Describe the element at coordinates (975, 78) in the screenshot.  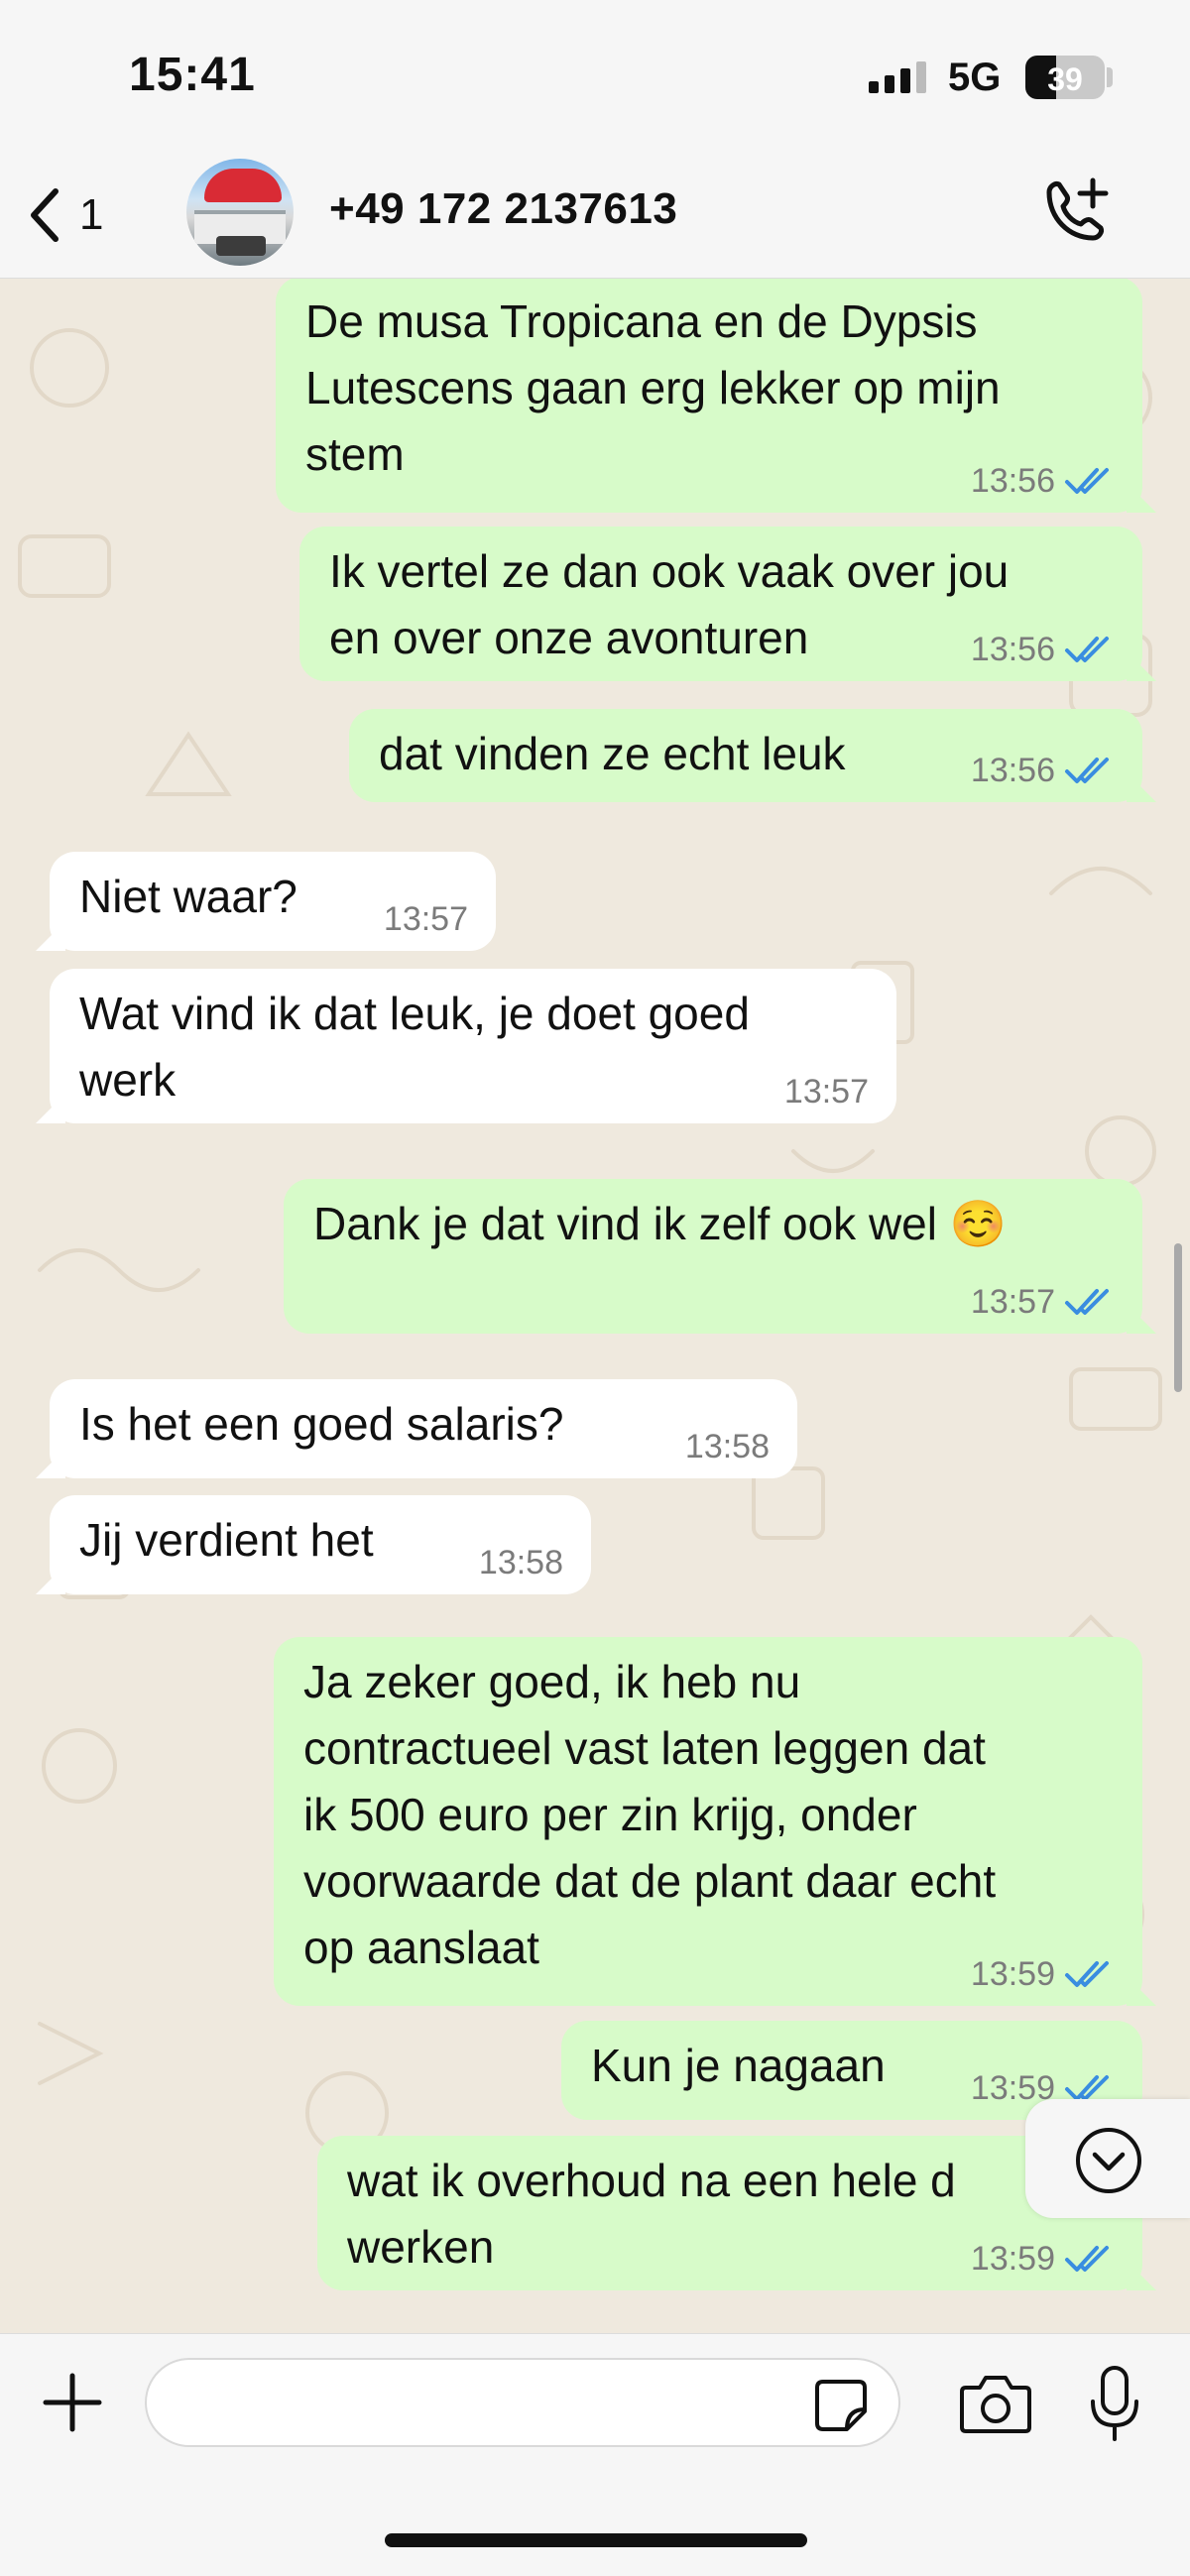
I see `network-type: 5G` at that location.